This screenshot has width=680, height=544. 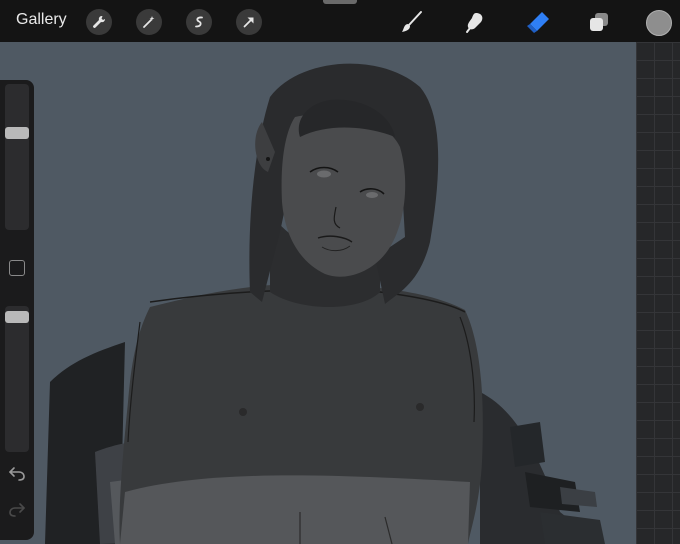 I want to click on wrench-icon, so click(x=99, y=21).